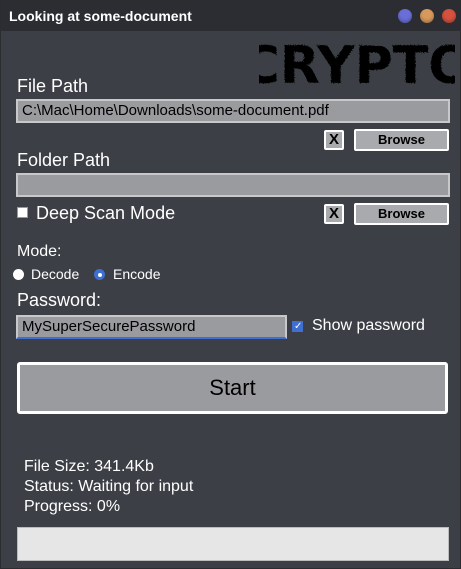 The height and width of the screenshot is (569, 461). What do you see at coordinates (64, 160) in the screenshot?
I see `folder-path-label: Folder Path` at bounding box center [64, 160].